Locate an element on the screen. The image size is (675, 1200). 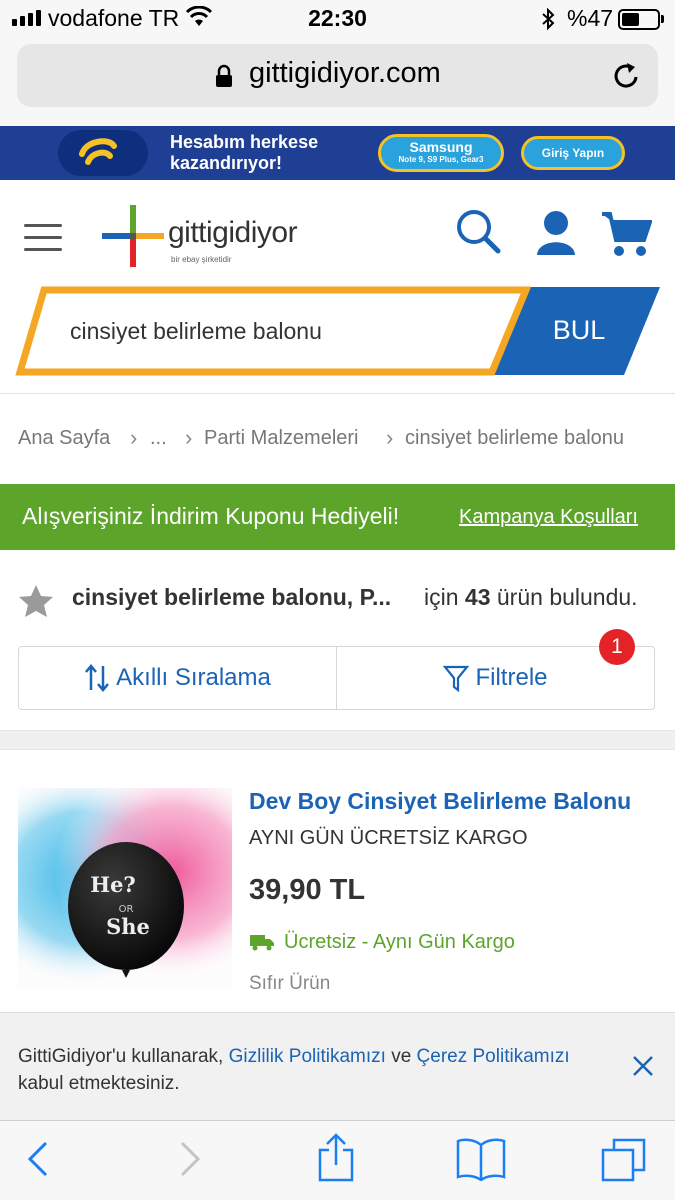
menu-icon is located at coordinates (43, 242).